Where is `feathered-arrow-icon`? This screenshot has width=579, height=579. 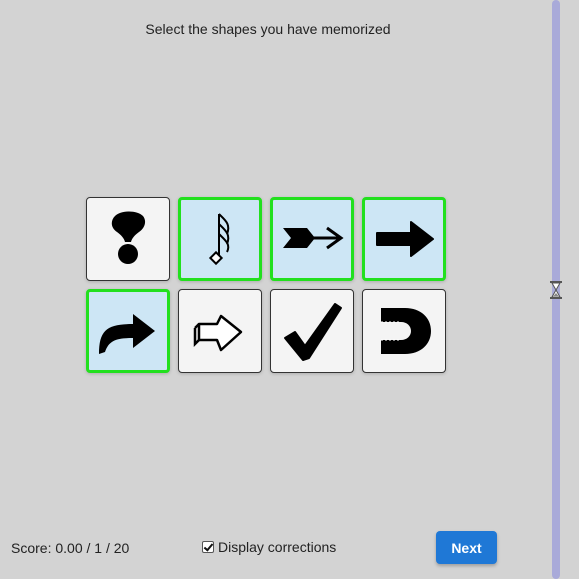 feathered-arrow-icon is located at coordinates (313, 238).